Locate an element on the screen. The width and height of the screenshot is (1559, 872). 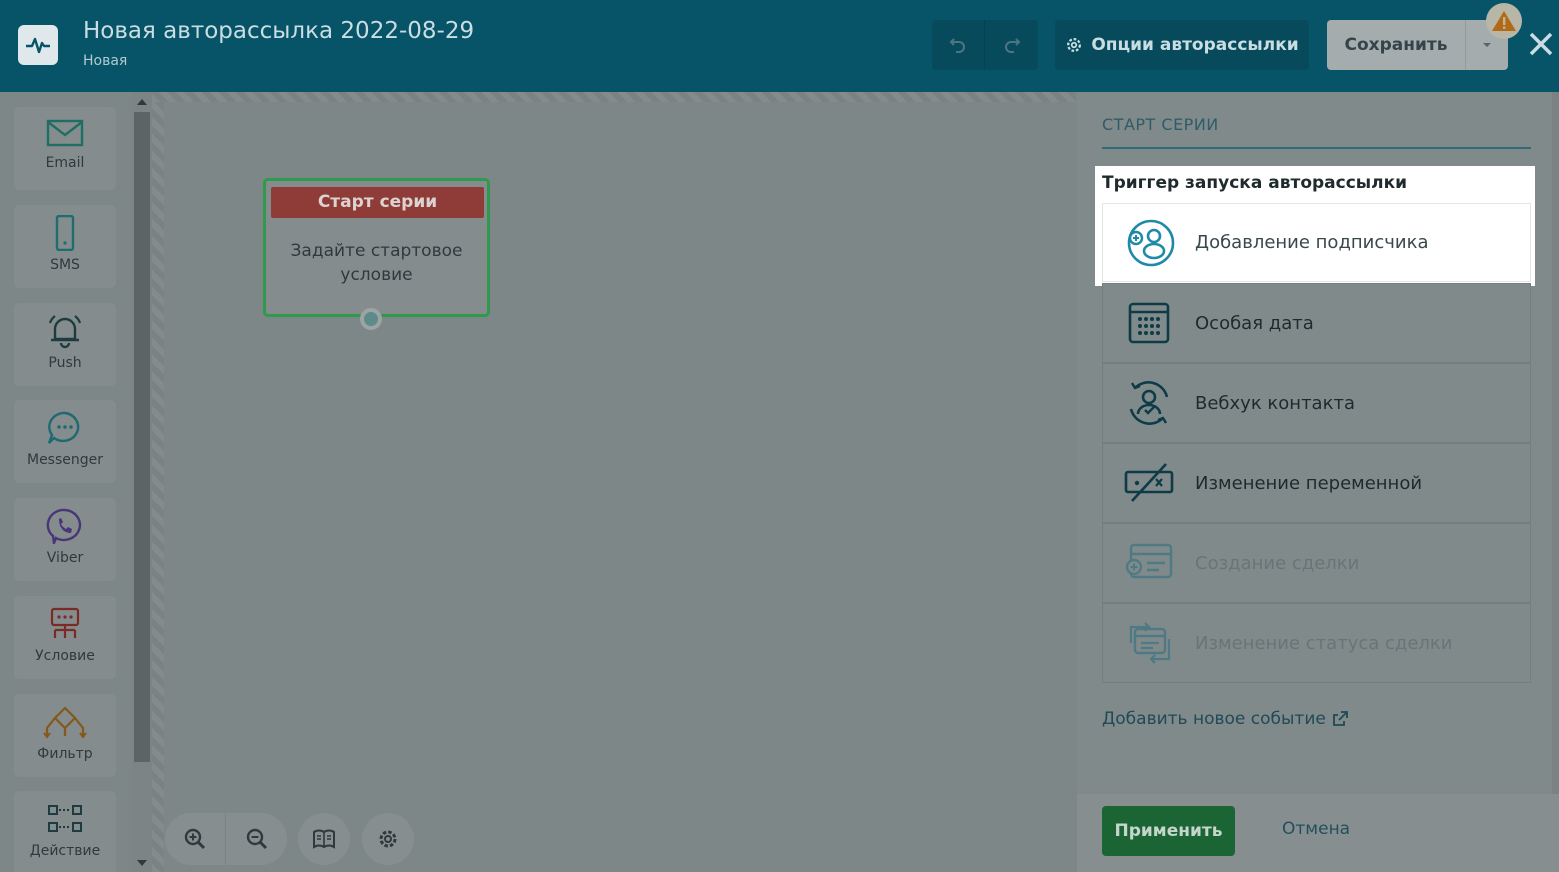
trigger-option-label: Добавление подписчика is located at coordinates (1312, 242).